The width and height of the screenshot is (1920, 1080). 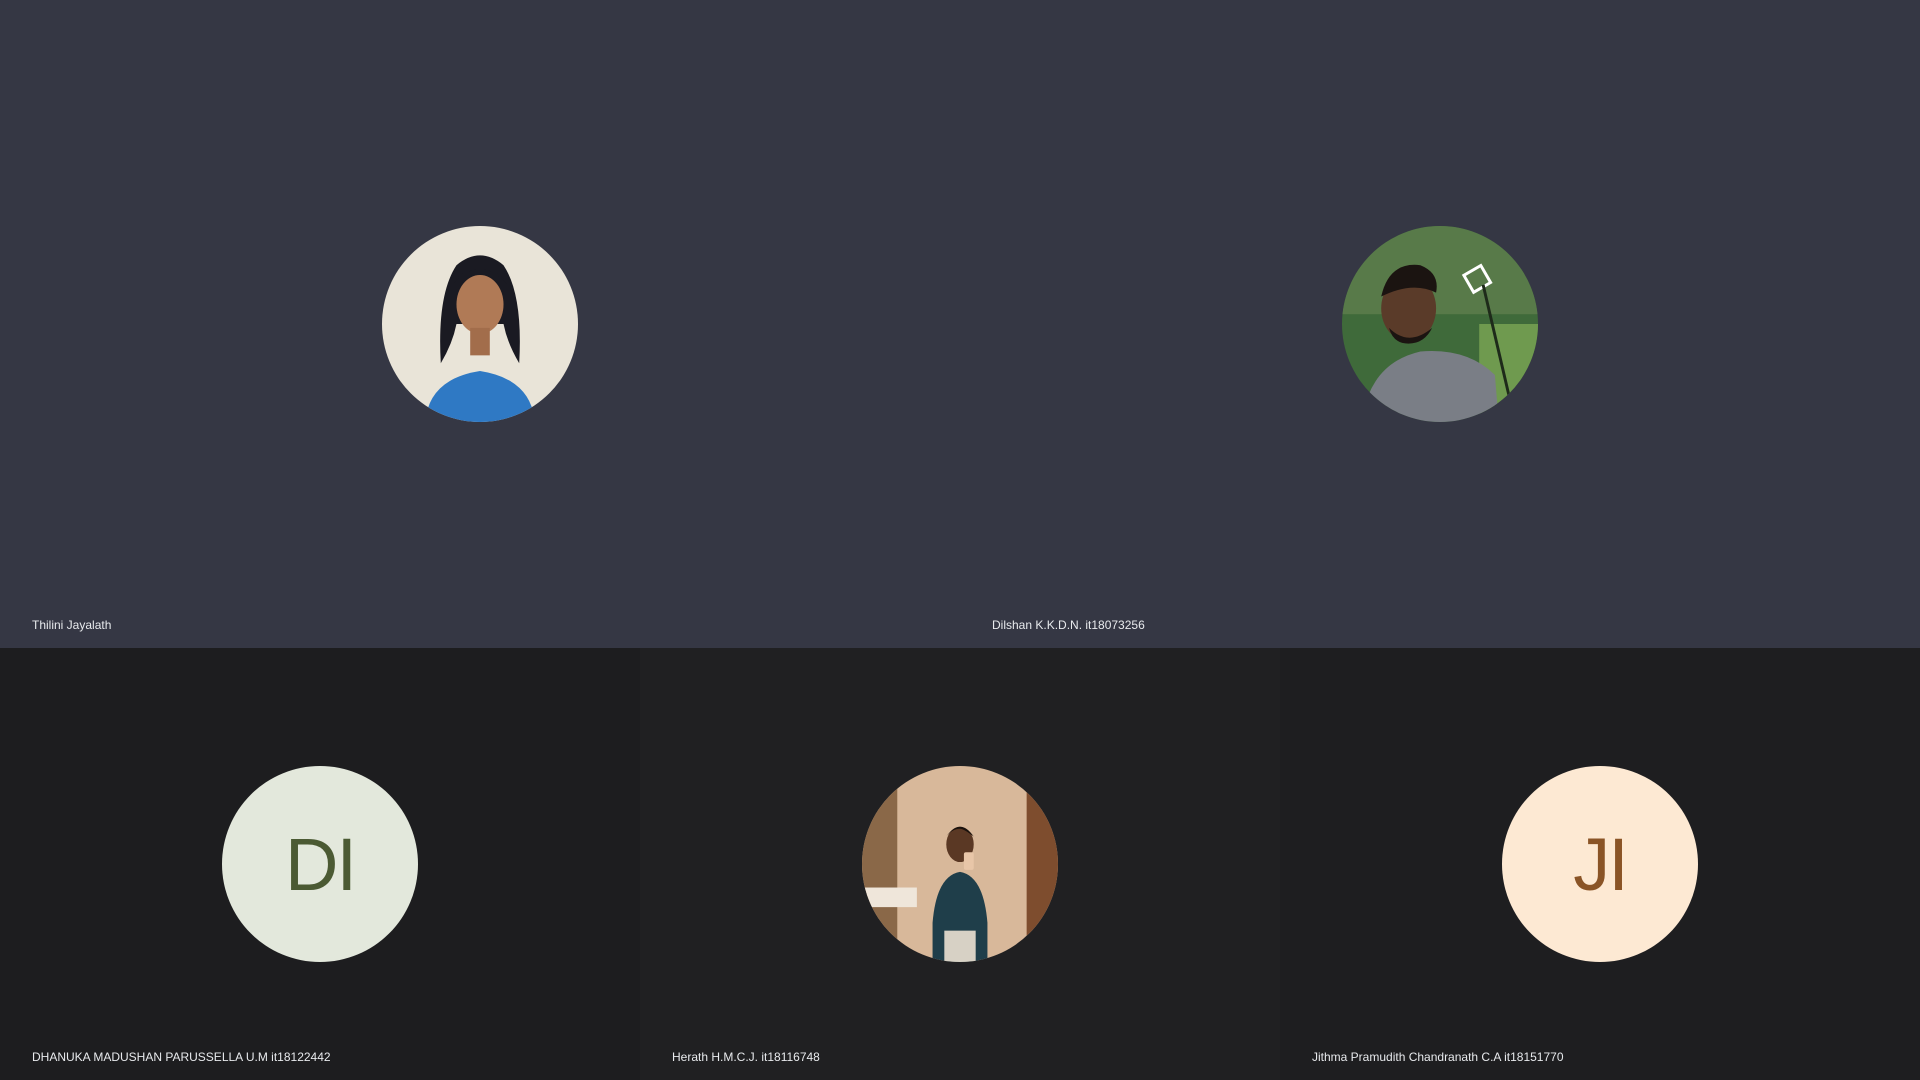 I want to click on man-outdoor-portrait-image, so click(x=1440, y=324).